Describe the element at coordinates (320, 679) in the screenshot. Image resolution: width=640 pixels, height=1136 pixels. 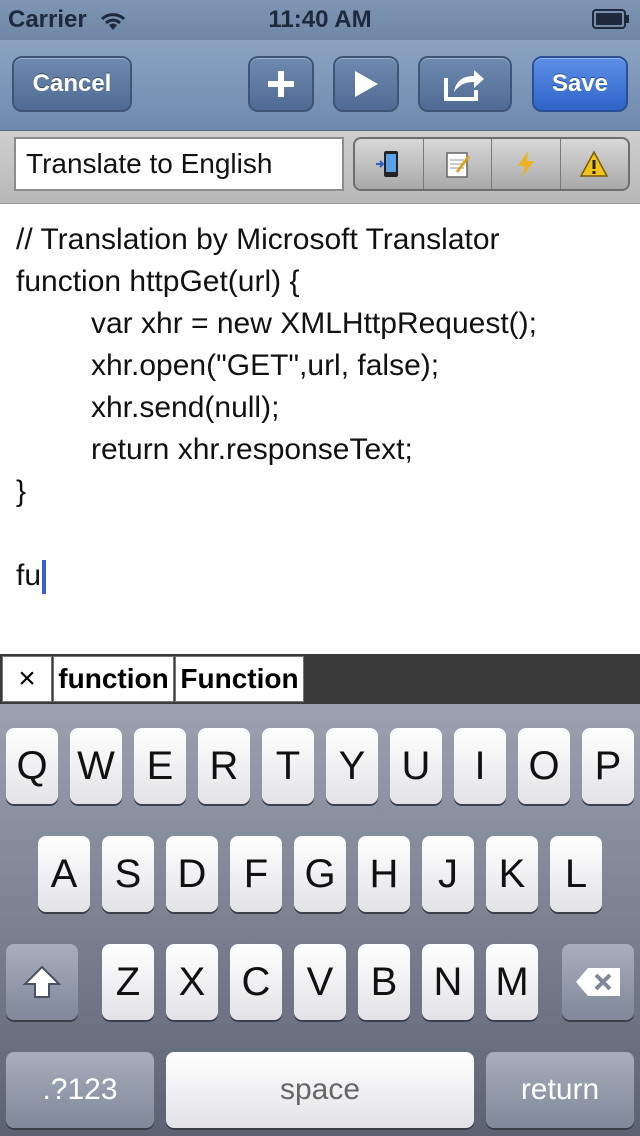
I see `autocomplete-bar: × function Function` at that location.